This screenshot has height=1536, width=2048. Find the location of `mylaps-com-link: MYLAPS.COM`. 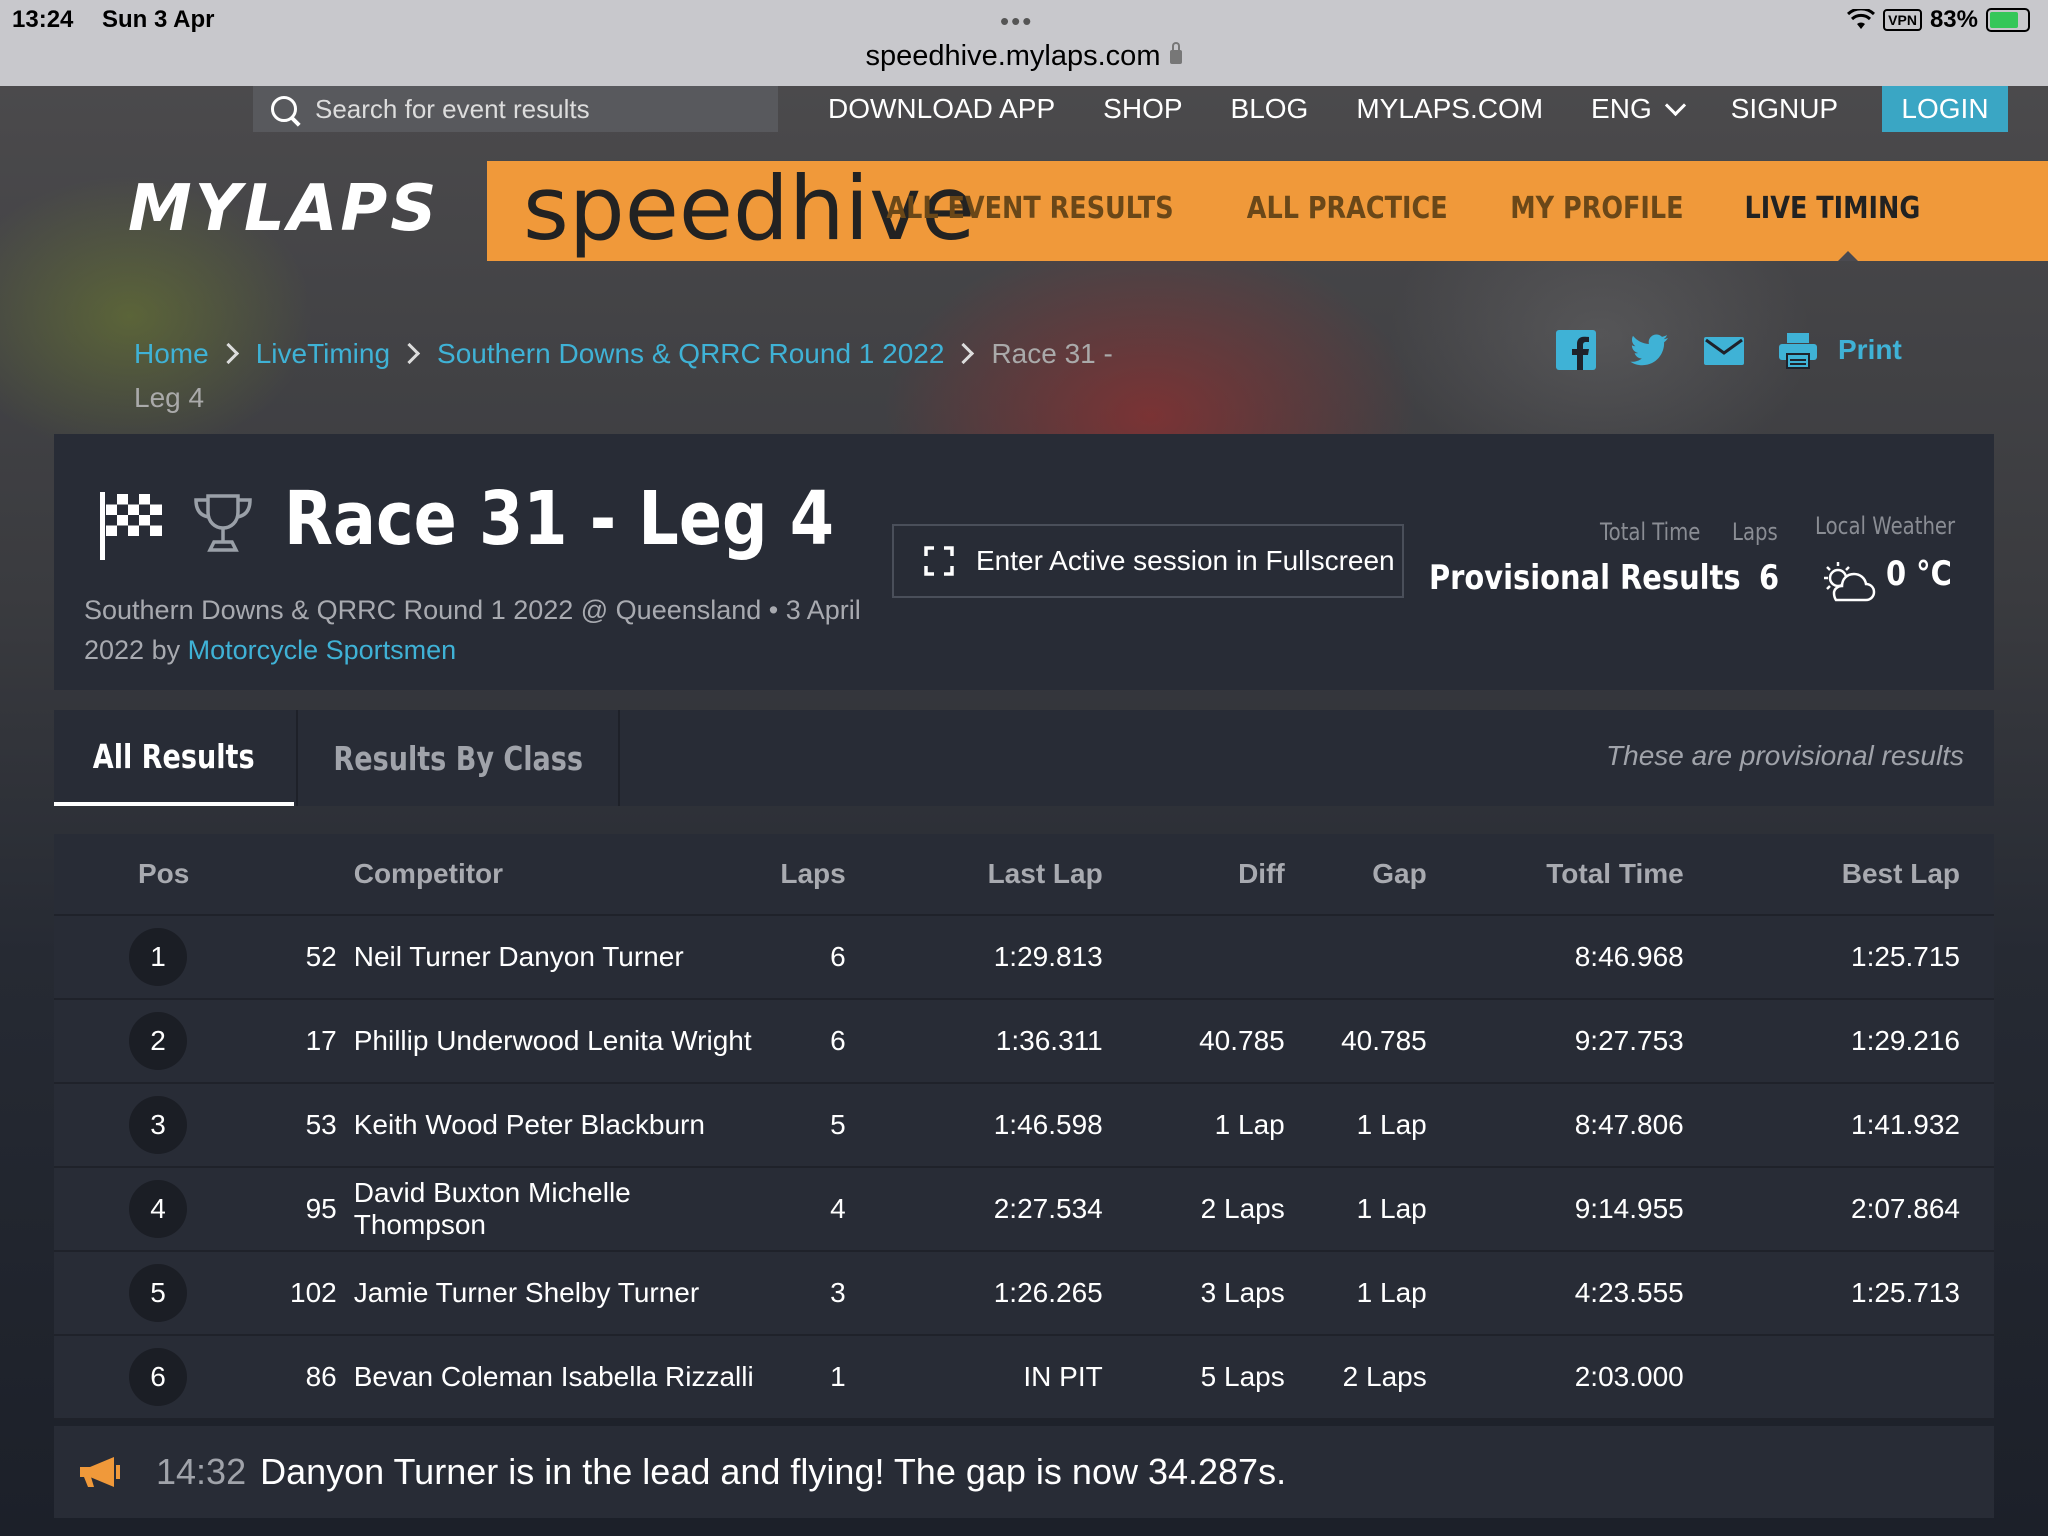

mylaps-com-link: MYLAPS.COM is located at coordinates (1449, 109).